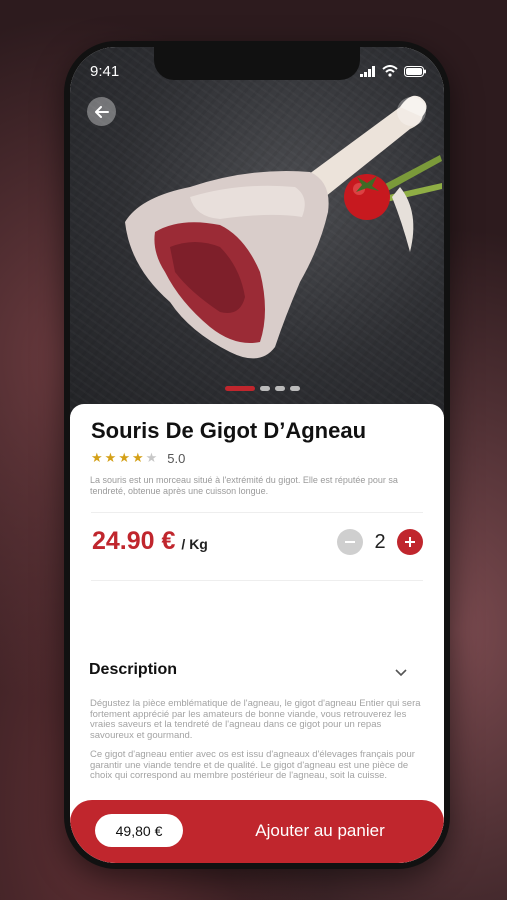 This screenshot has height=900, width=507. I want to click on description-toggle, so click(401, 673).